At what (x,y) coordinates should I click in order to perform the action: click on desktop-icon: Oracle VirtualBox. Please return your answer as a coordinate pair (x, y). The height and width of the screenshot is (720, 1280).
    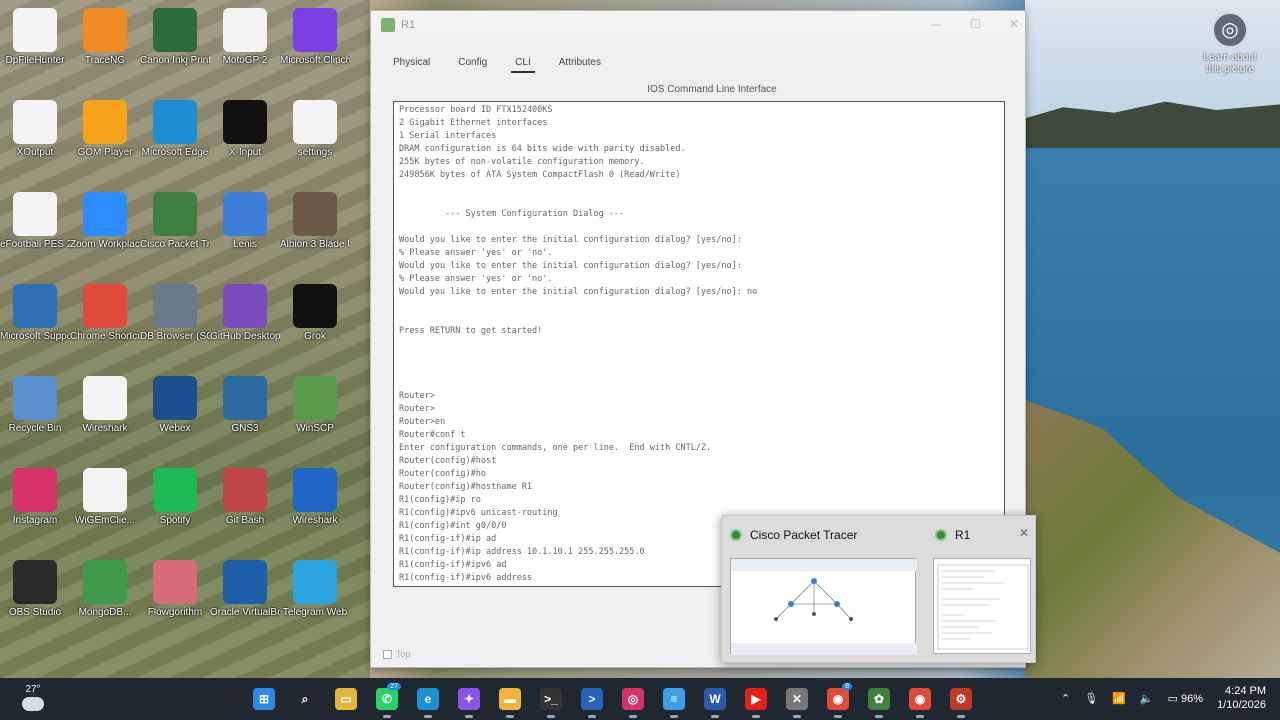
    Looking at the image, I should click on (245, 589).